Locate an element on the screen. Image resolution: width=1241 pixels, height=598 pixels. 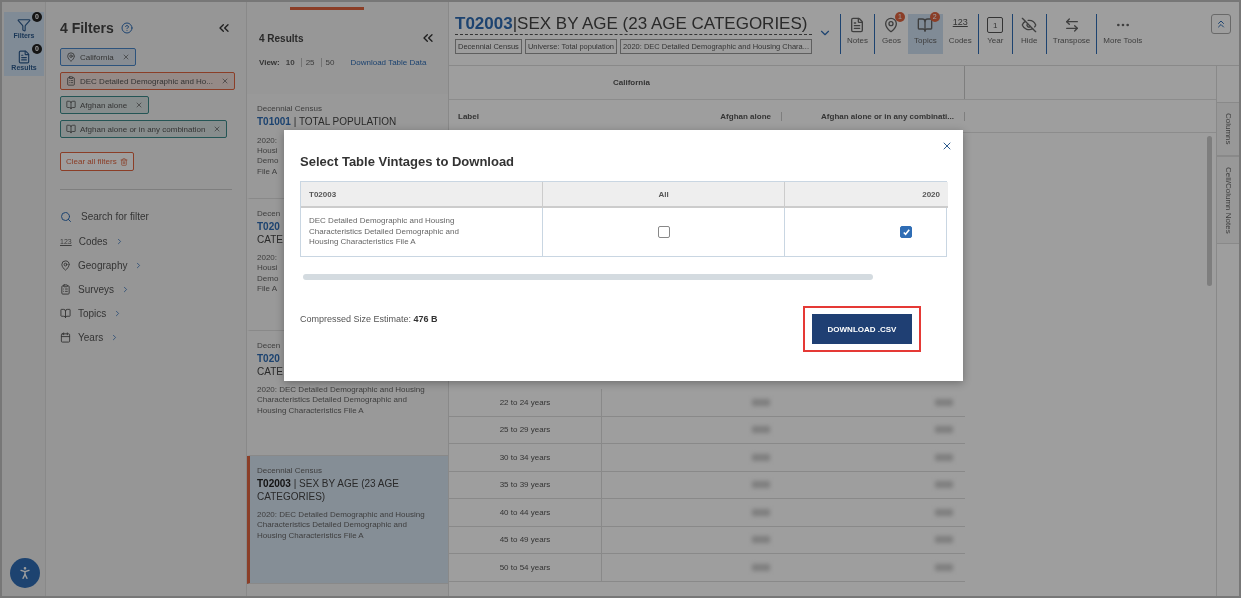
column-header: 2020 is located at coordinates (866, 195).